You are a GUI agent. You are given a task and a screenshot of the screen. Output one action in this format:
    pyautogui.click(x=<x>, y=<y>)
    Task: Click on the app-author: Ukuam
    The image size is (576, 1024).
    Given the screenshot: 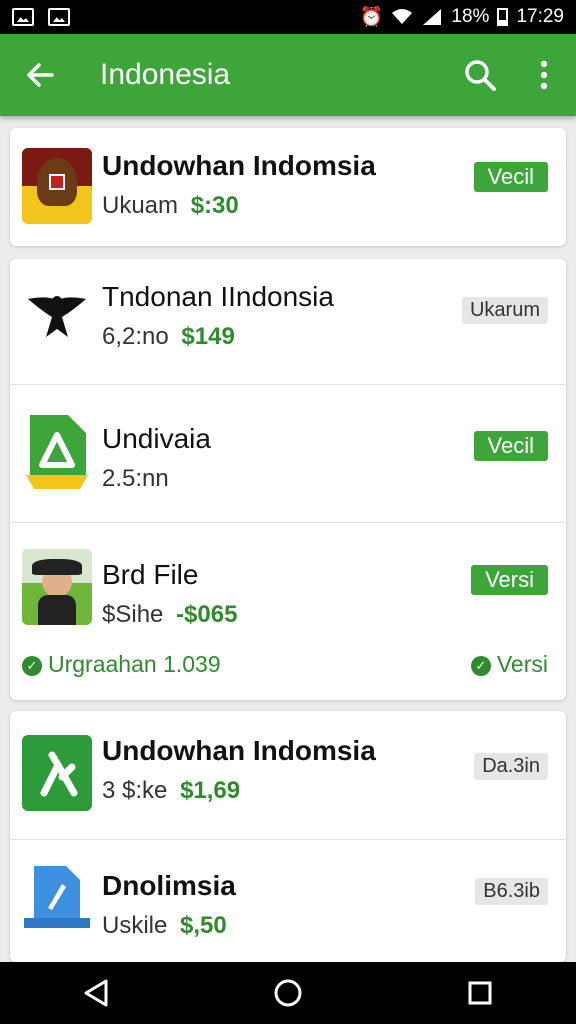 What is the action you would take?
    pyautogui.click(x=140, y=205)
    